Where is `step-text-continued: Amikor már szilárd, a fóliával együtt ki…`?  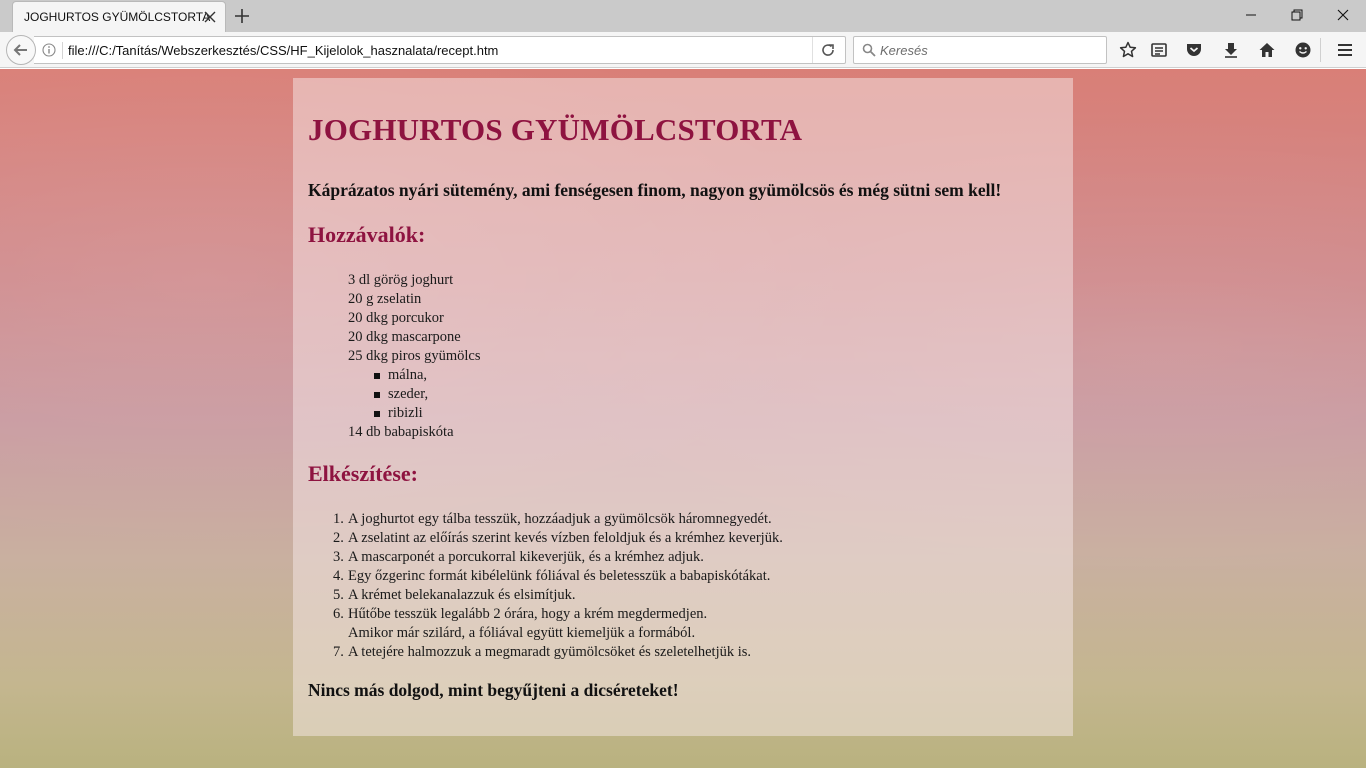
step-text-continued: Amikor már szilárd, a fóliával együtt ki… is located at coordinates (522, 633).